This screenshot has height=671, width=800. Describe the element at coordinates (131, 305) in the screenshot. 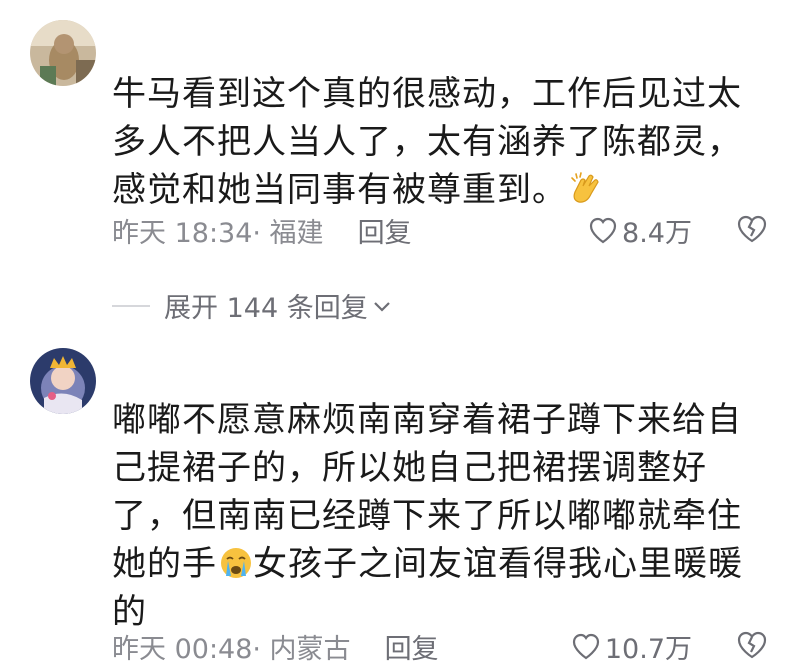

I see `divider-line` at that location.